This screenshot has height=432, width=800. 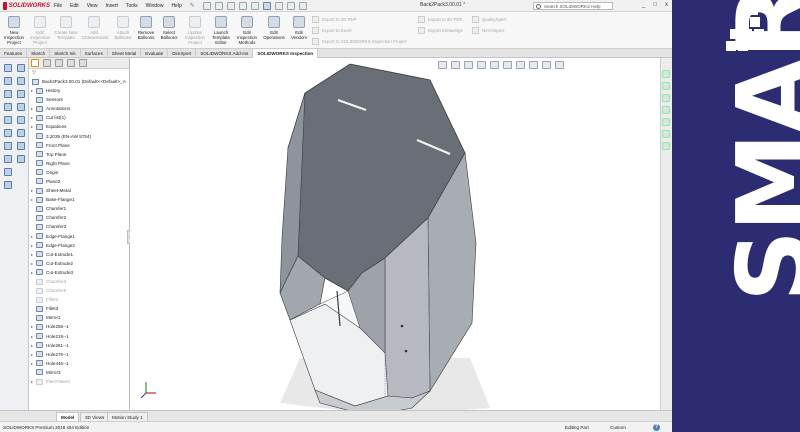 What do you see at coordinates (79, 145) in the screenshot?
I see `tree-item: Front Plane` at bounding box center [79, 145].